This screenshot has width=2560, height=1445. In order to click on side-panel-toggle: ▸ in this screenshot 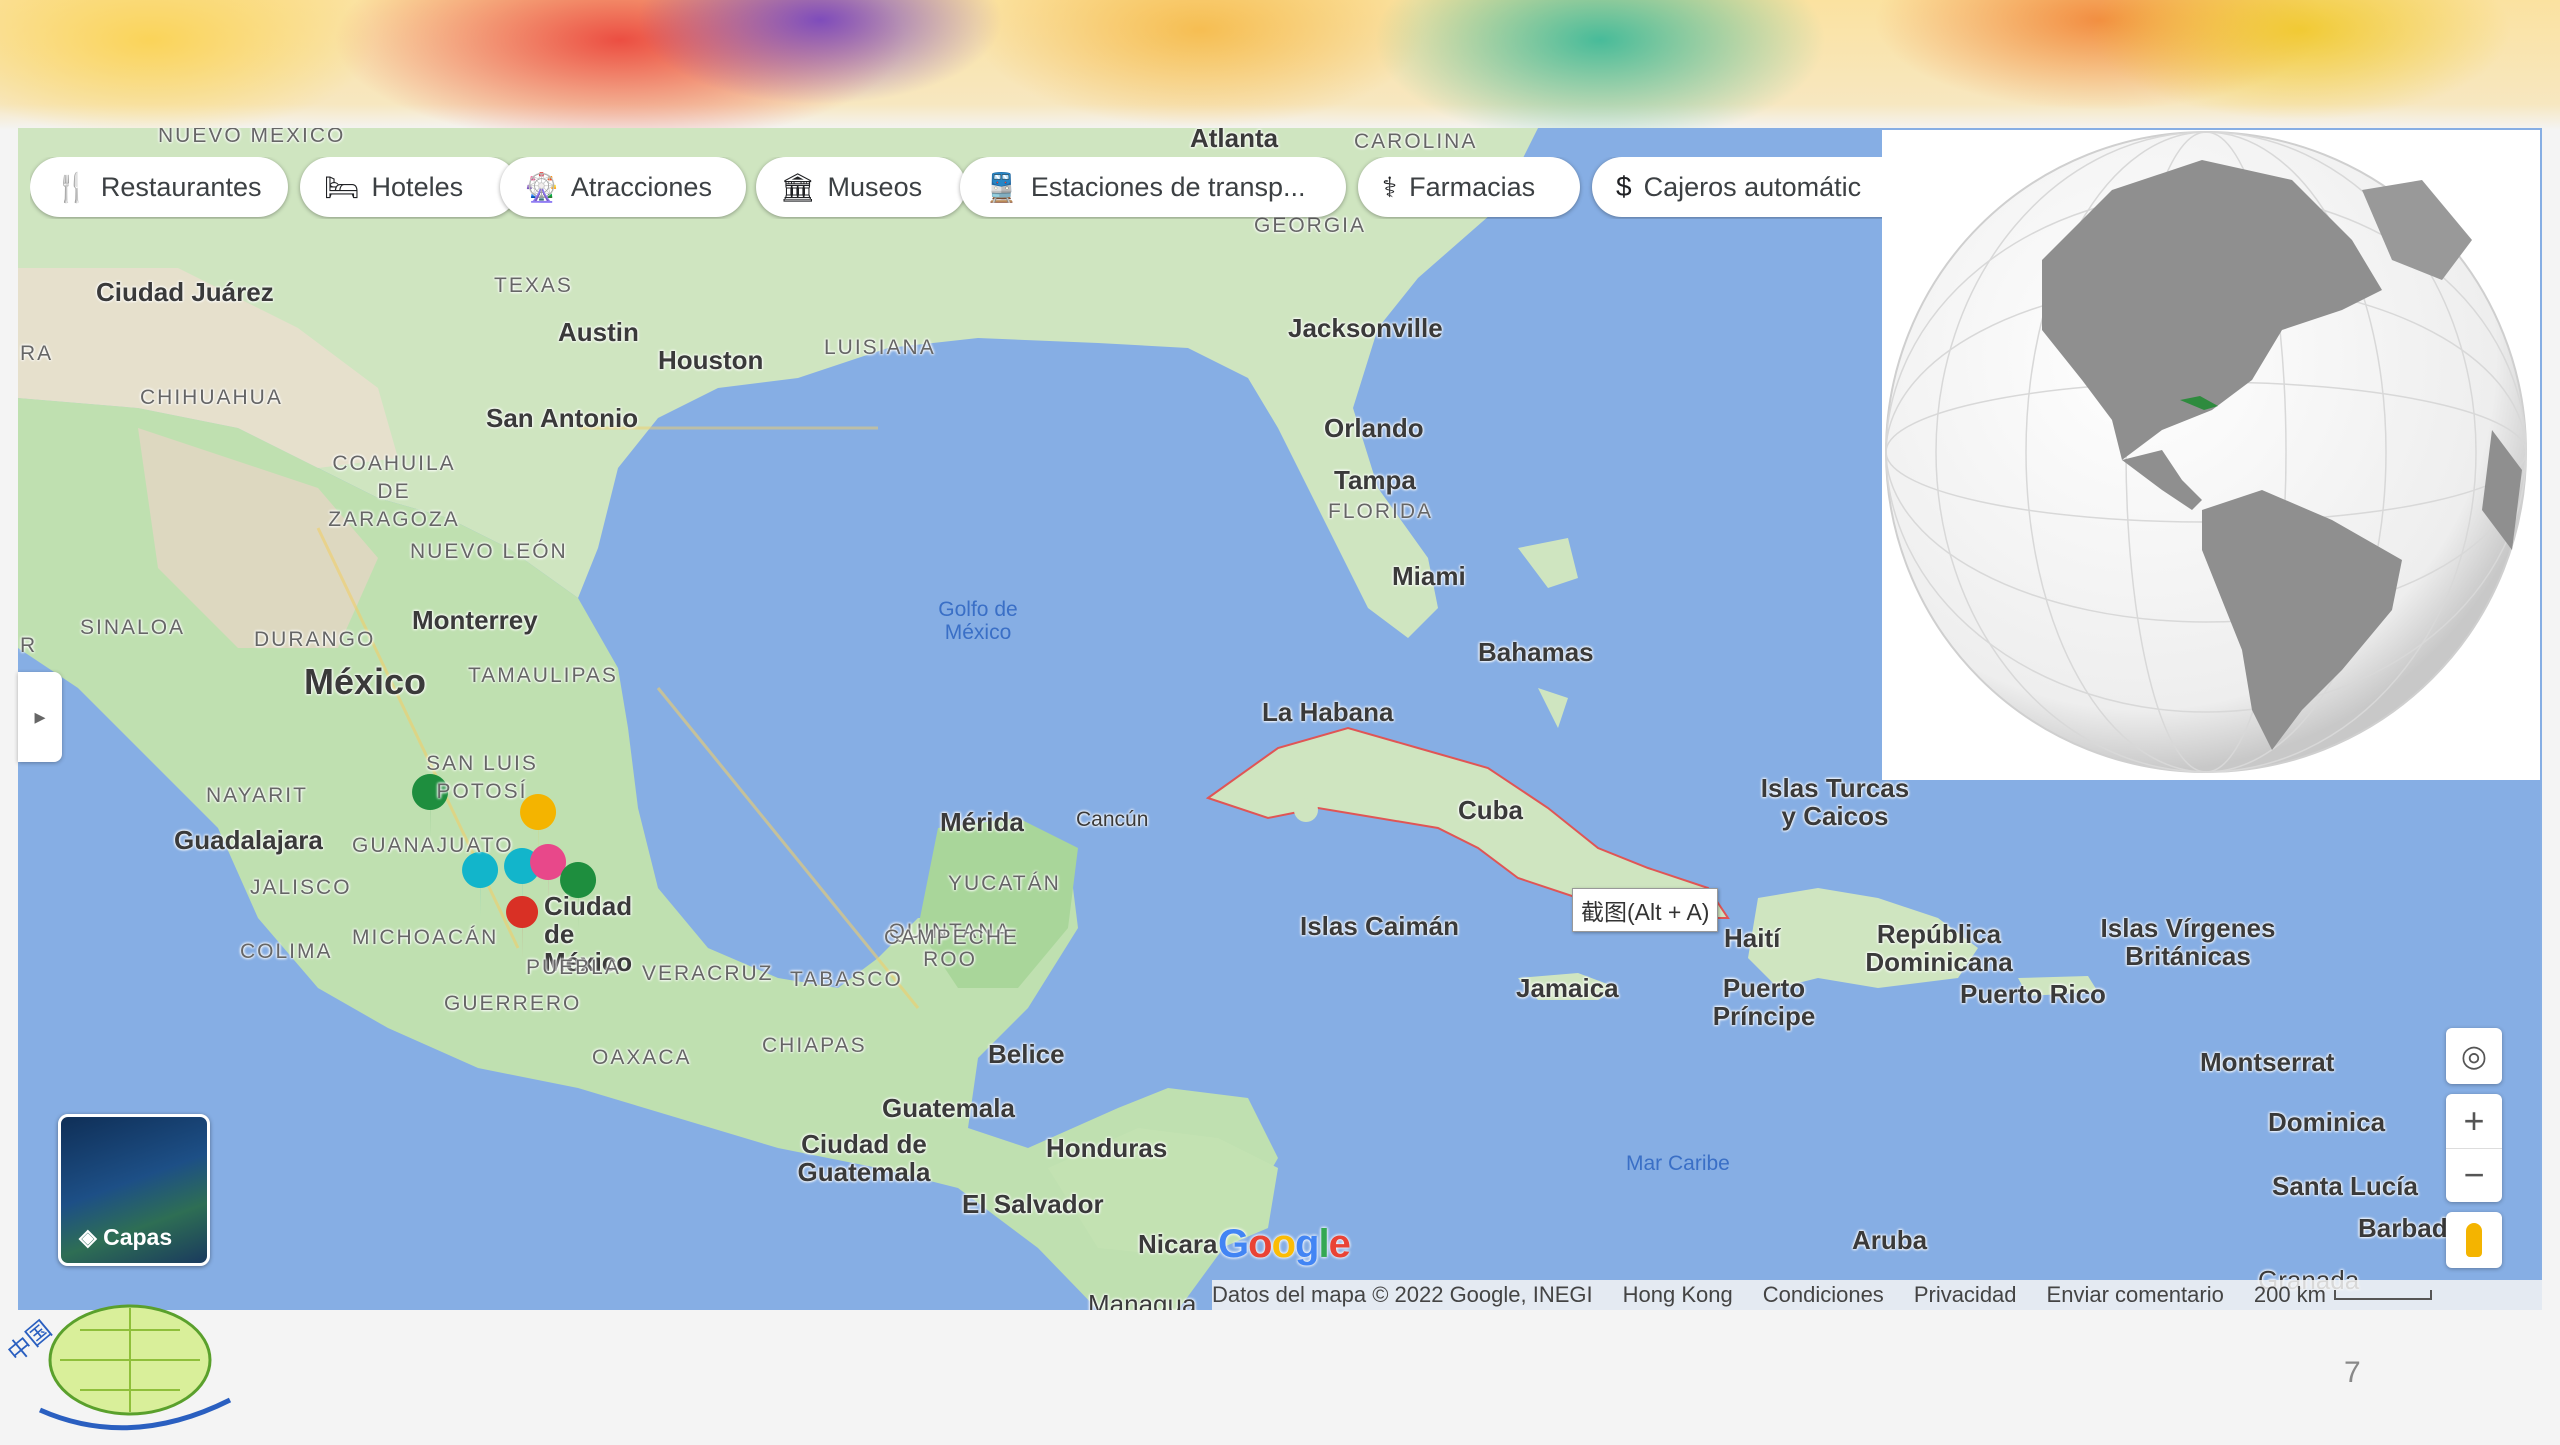, I will do `click(40, 717)`.